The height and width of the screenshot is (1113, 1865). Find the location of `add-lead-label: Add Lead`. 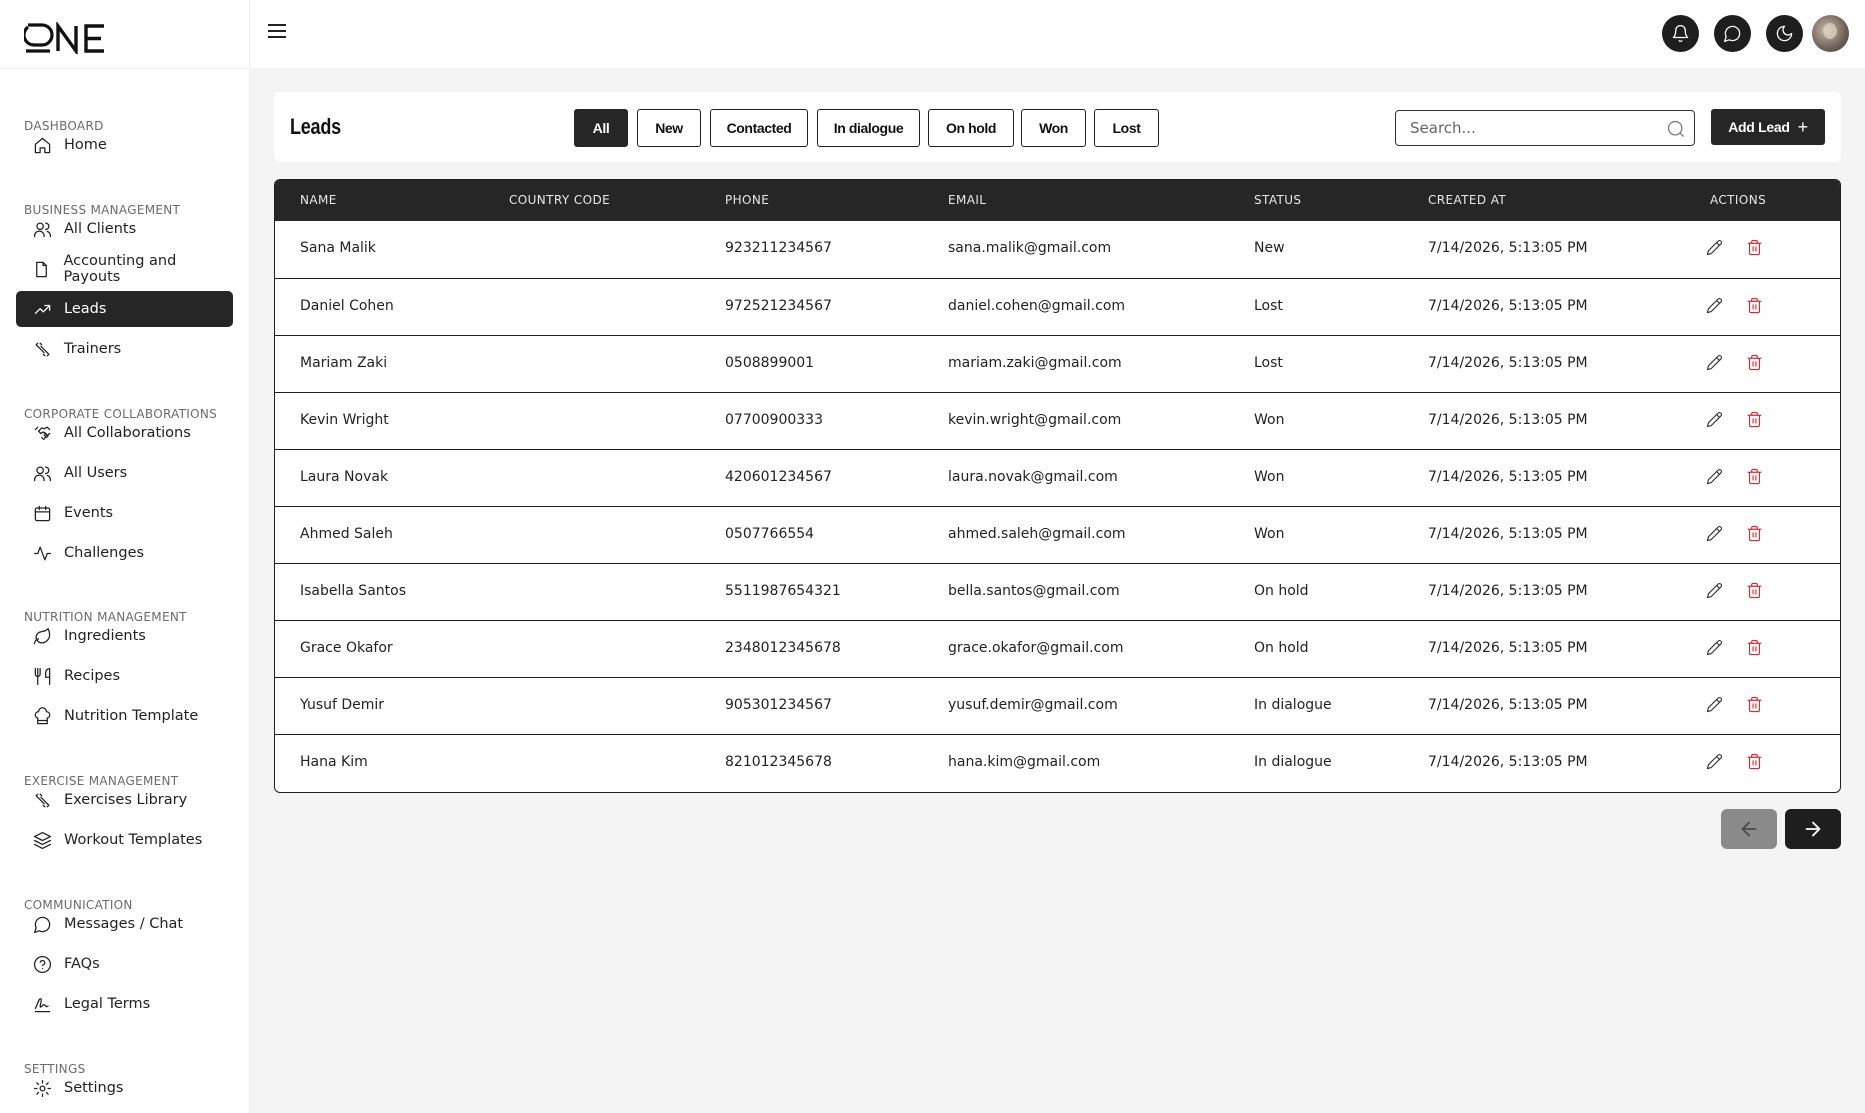

add-lead-label: Add Lead is located at coordinates (1759, 127).